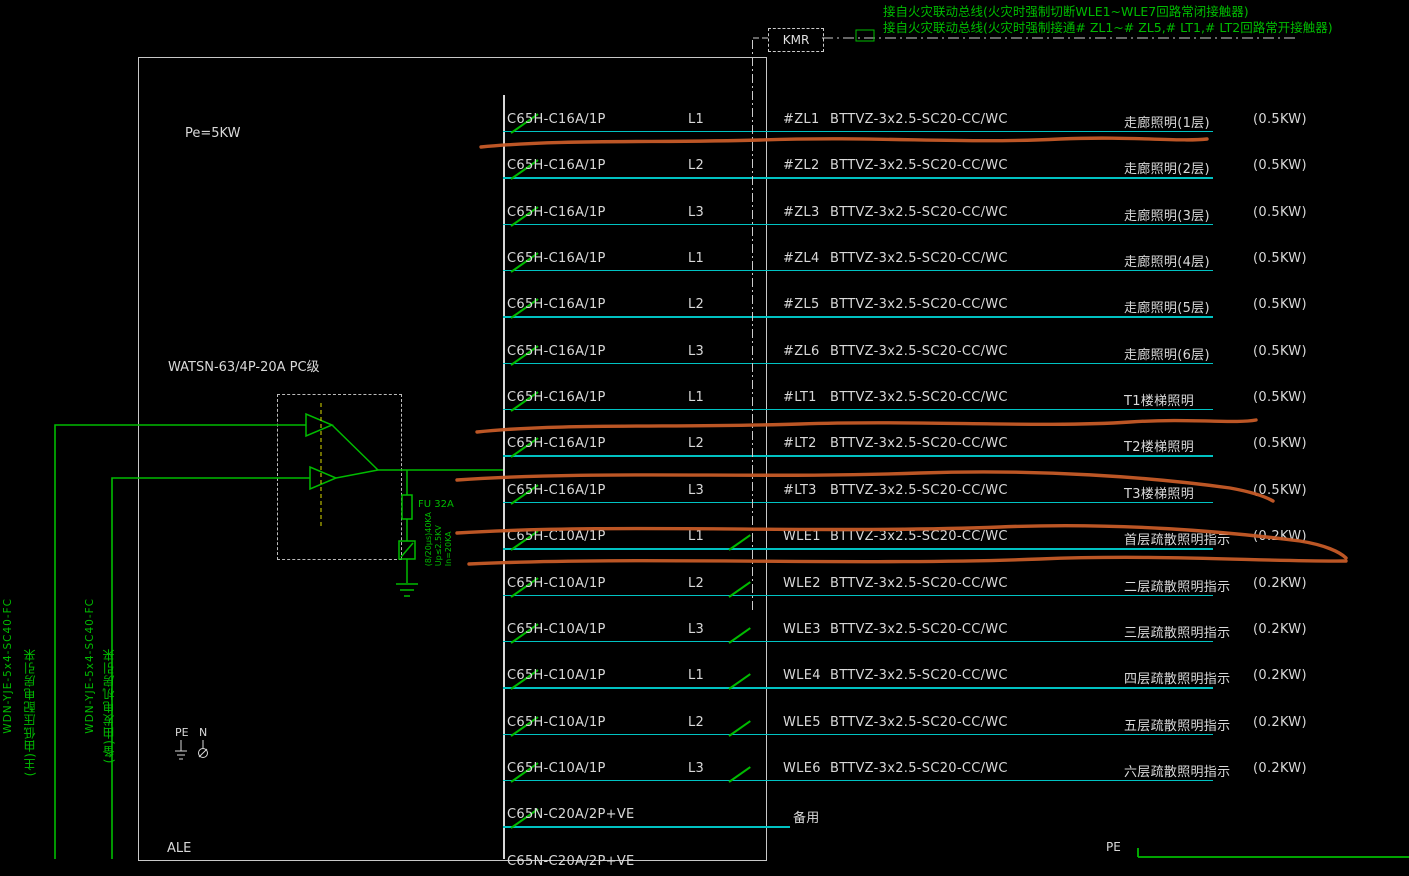  Describe the element at coordinates (1177, 633) in the screenshot. I see `load-name-label: 三层疏散照明指示` at that location.